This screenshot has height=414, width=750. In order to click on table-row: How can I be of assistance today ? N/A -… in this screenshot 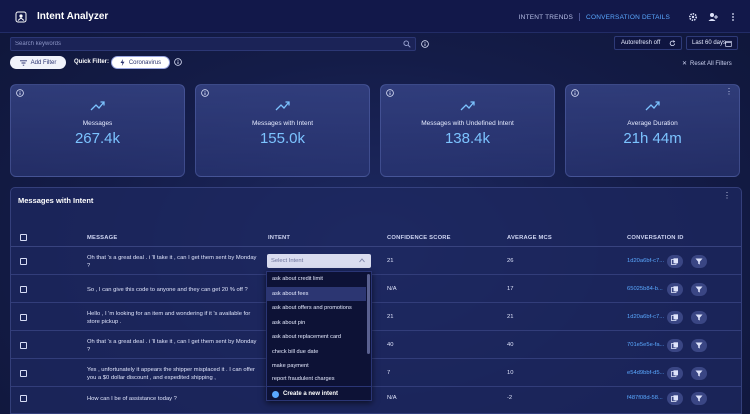, I will do `click(376, 401)`.